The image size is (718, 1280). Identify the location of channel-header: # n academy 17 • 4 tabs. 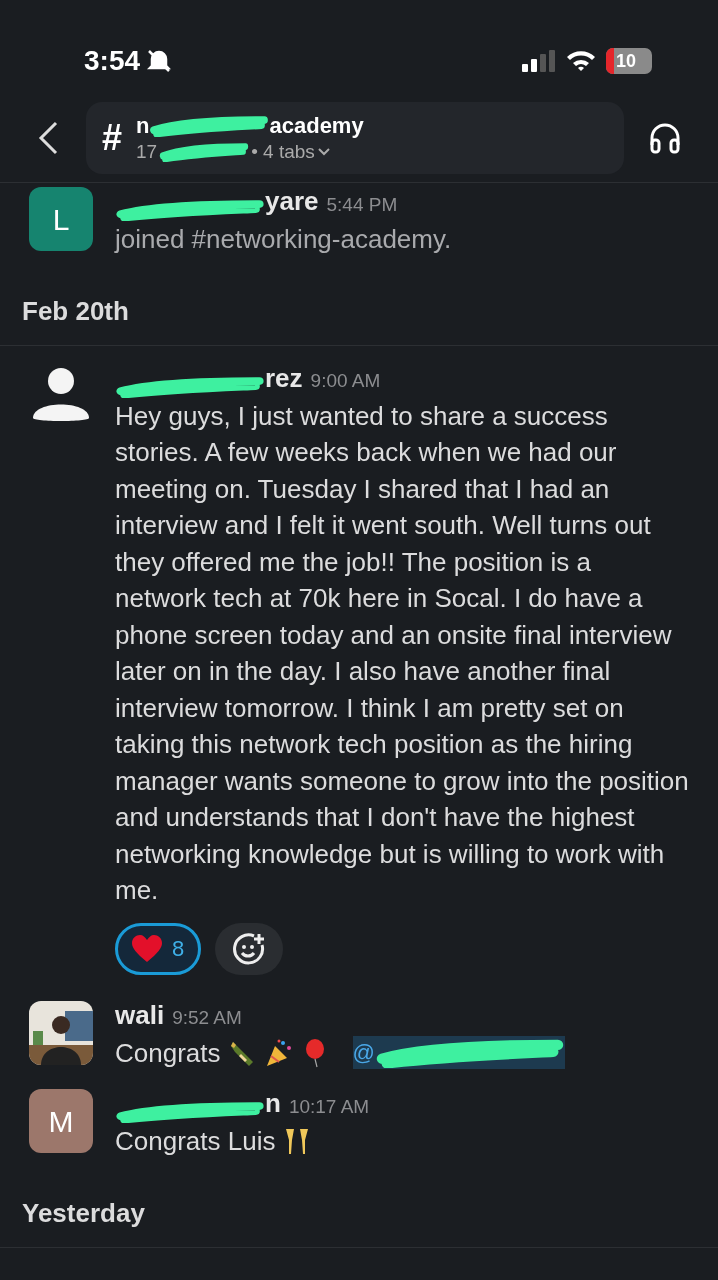
(355, 138).